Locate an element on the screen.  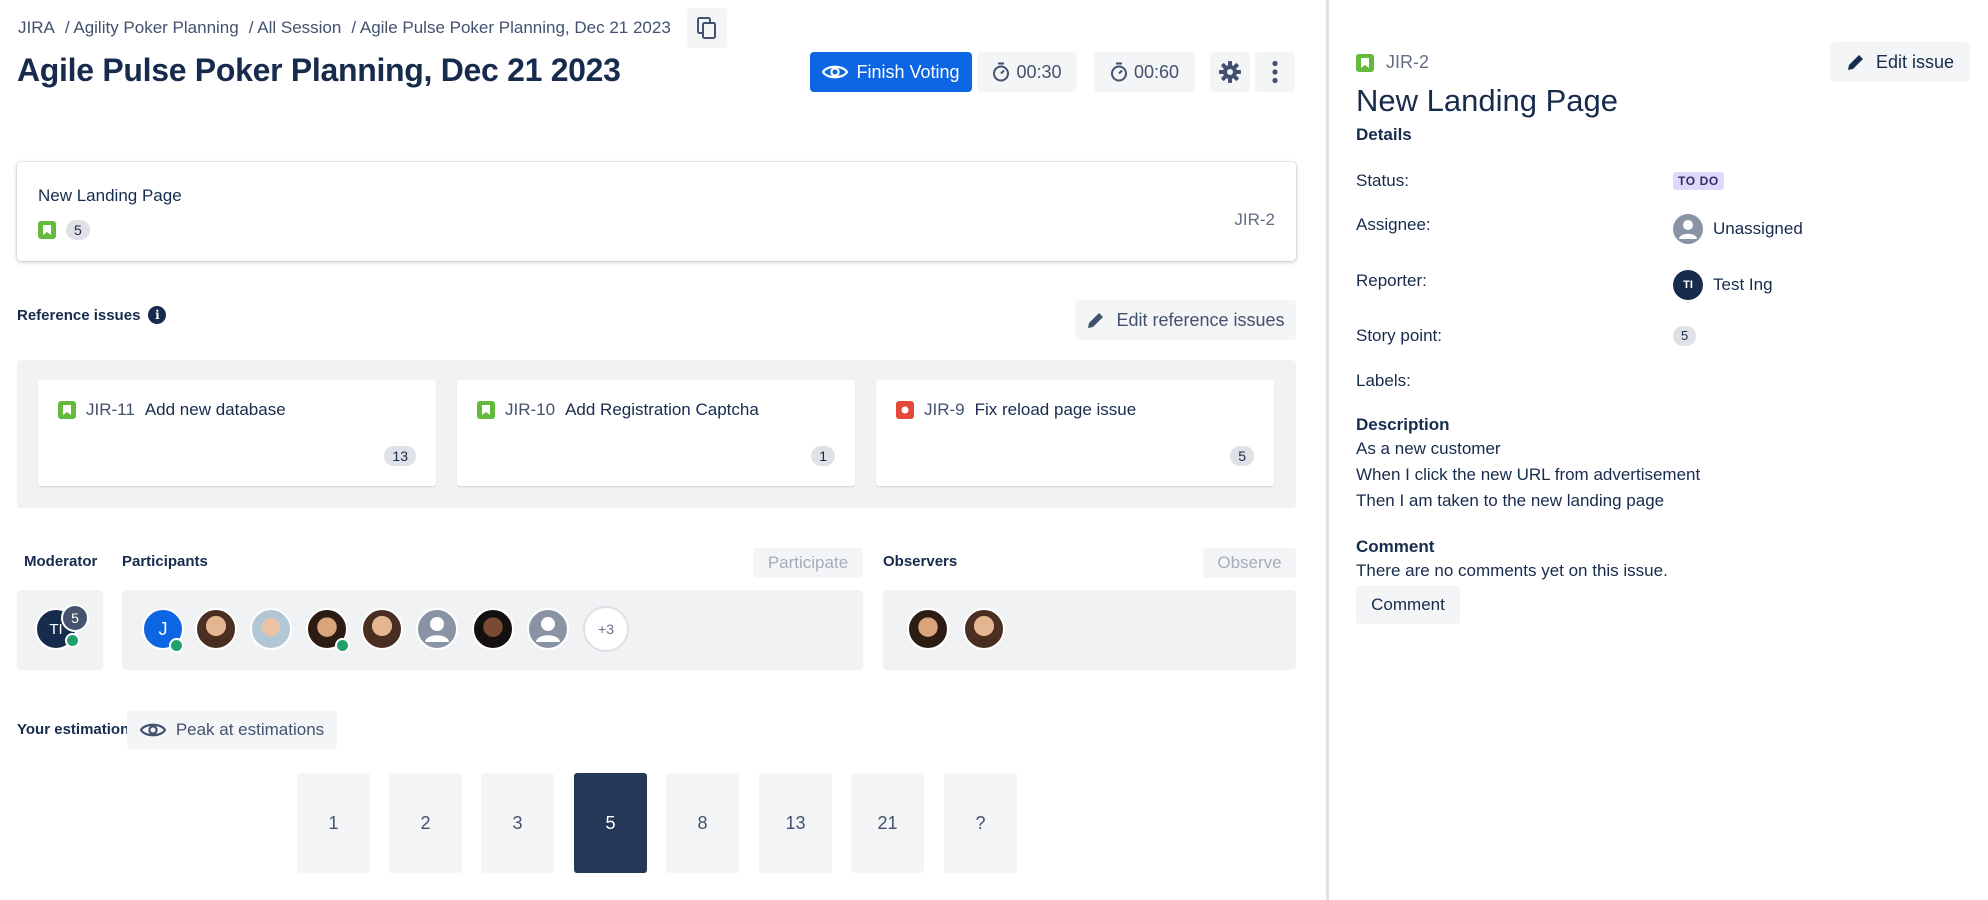
reference-issue-points: 1 is located at coordinates (823, 456).